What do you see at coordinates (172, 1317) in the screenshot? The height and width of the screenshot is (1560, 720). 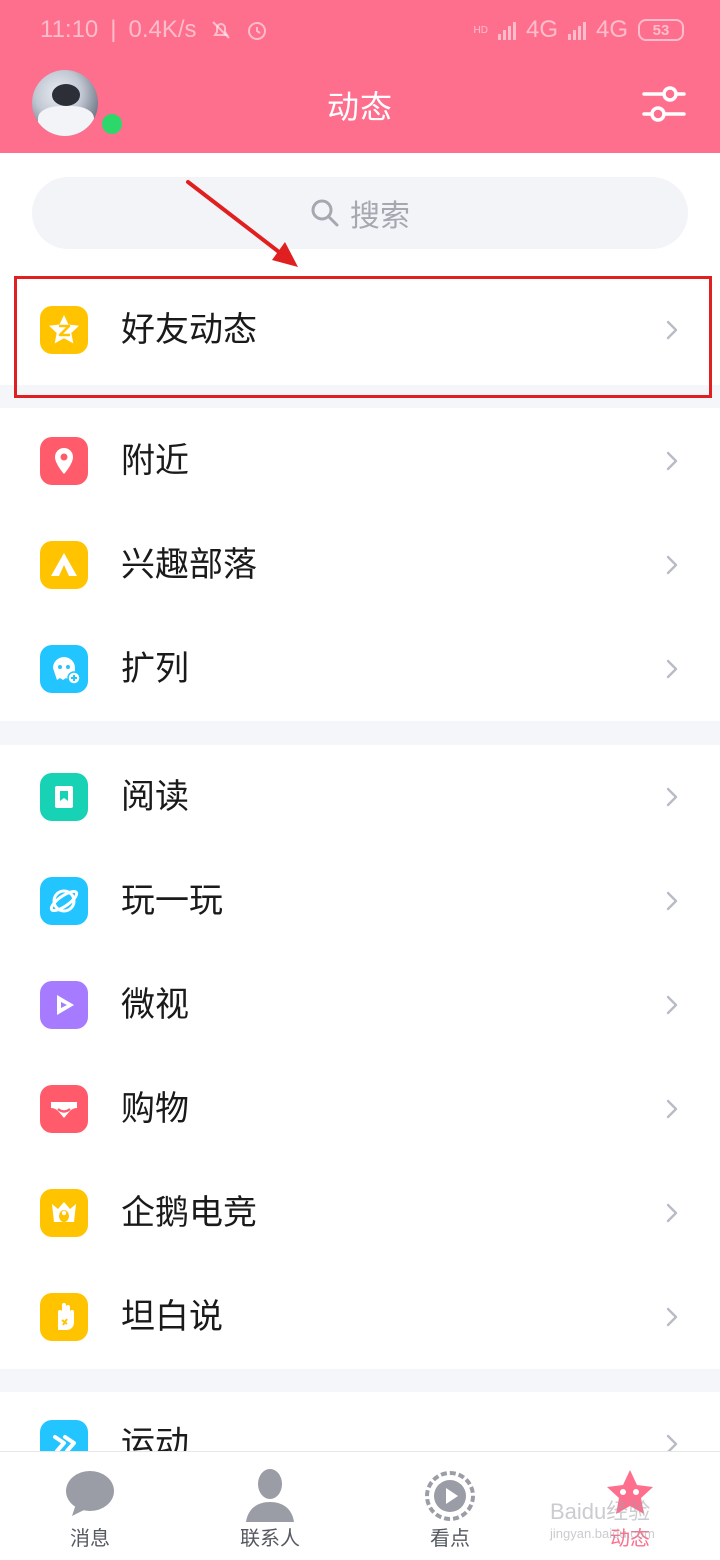 I see `list-item-label: 坦白说` at bounding box center [172, 1317].